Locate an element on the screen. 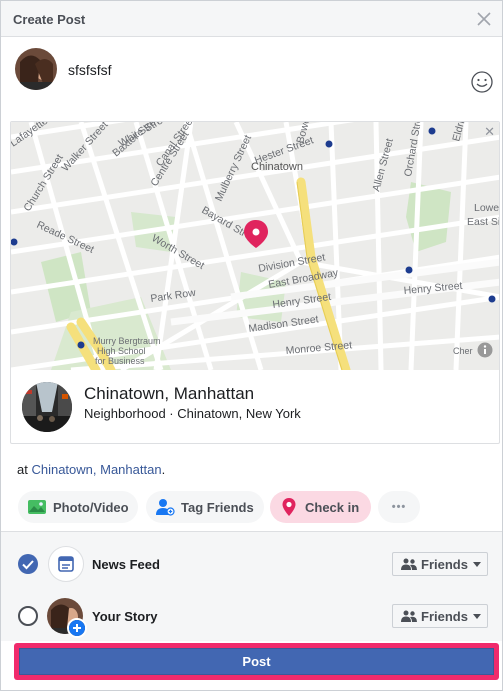 The width and height of the screenshot is (503, 691). news-feed-privacy-dropdown: Friends is located at coordinates (440, 564).